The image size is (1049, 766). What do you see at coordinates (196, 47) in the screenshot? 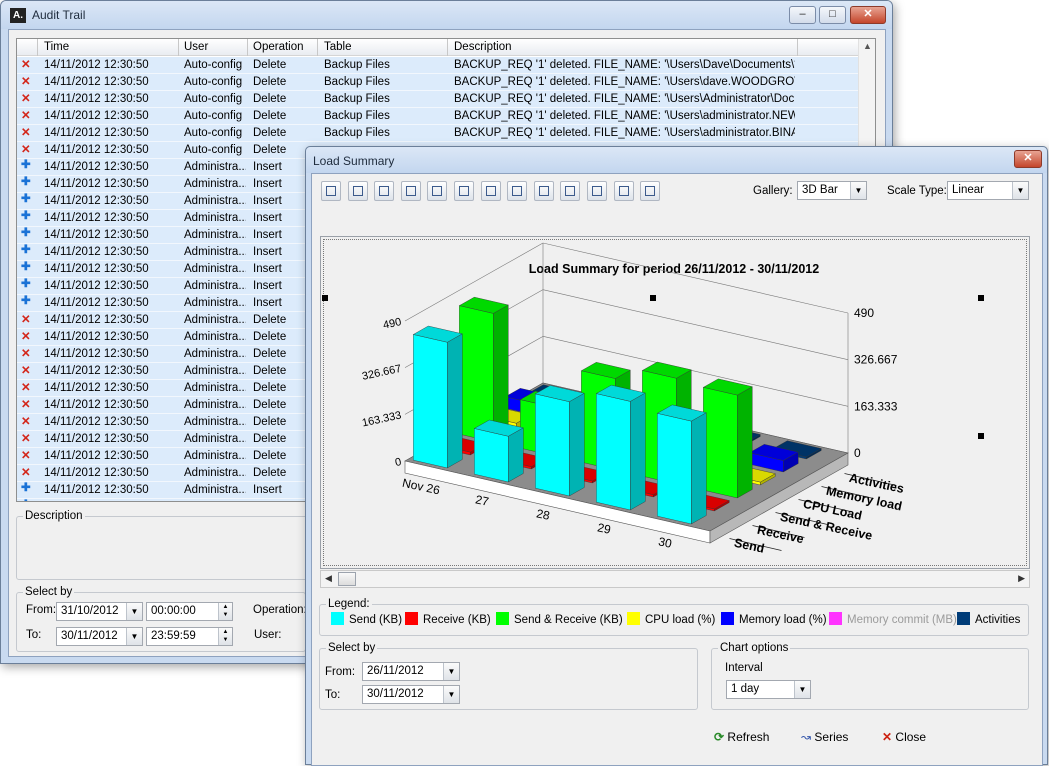
I see `column-header-user: User` at bounding box center [196, 47].